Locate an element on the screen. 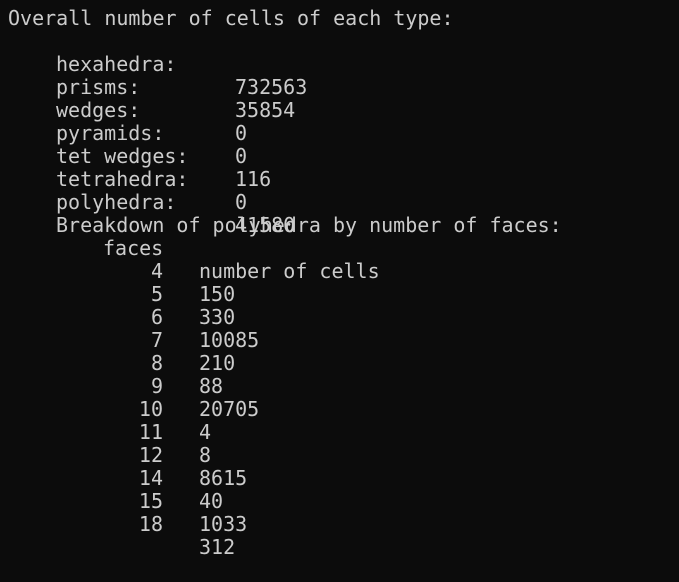 The height and width of the screenshot is (582, 679). faces-value: 14 is located at coordinates (150, 478).